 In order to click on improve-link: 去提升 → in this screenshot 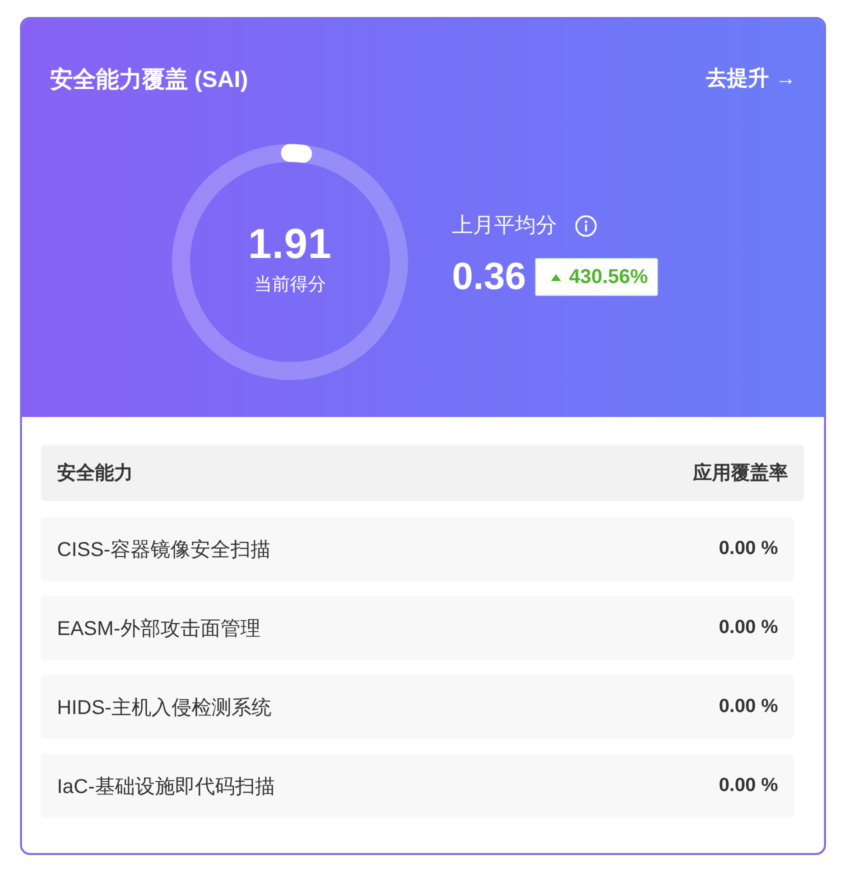, I will do `click(751, 79)`.